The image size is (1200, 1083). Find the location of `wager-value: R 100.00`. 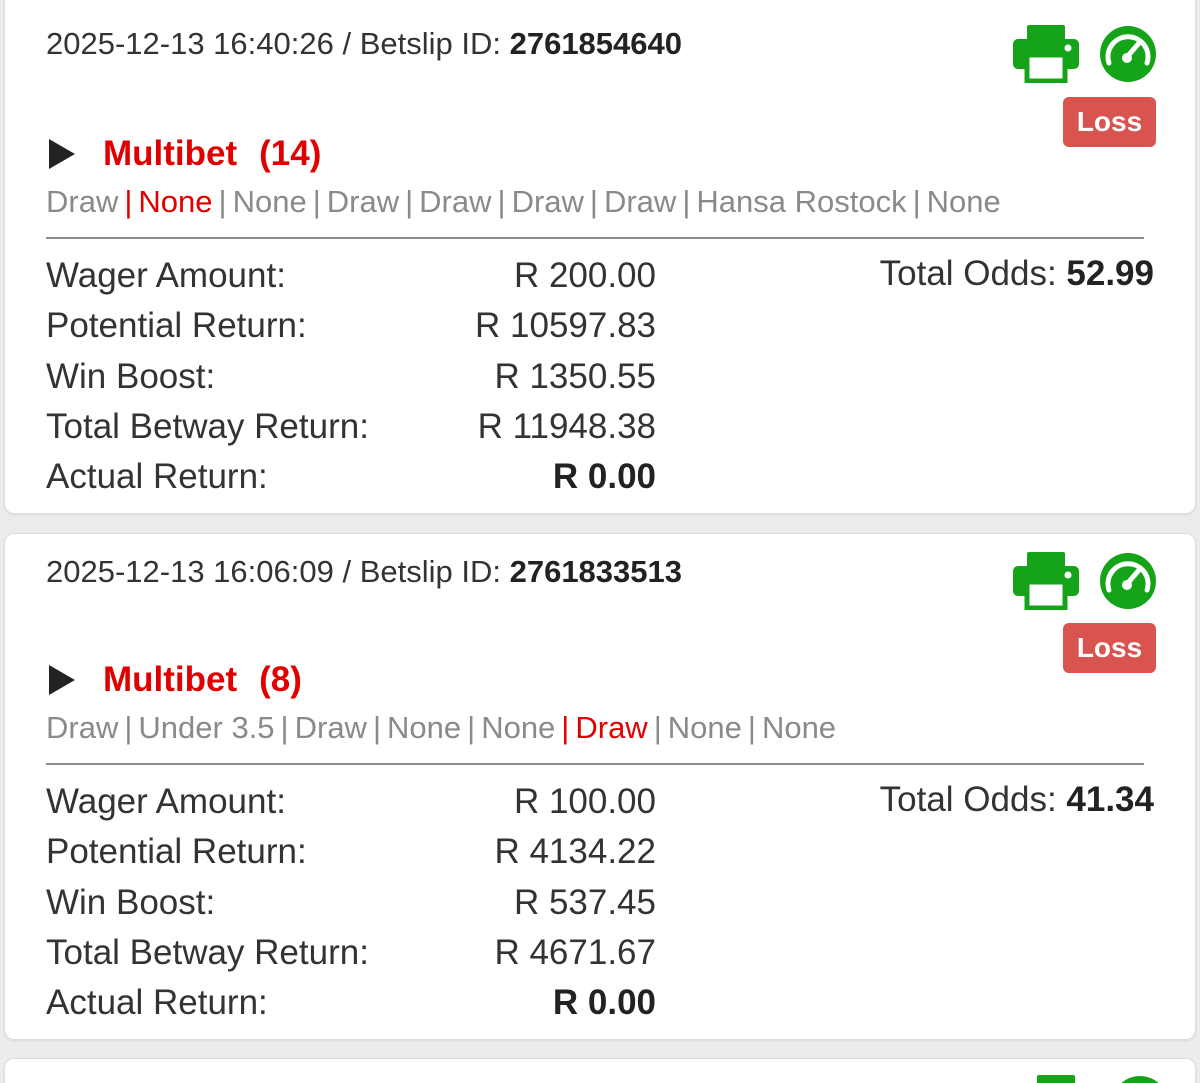

wager-value: R 100.00 is located at coordinates (584, 802).